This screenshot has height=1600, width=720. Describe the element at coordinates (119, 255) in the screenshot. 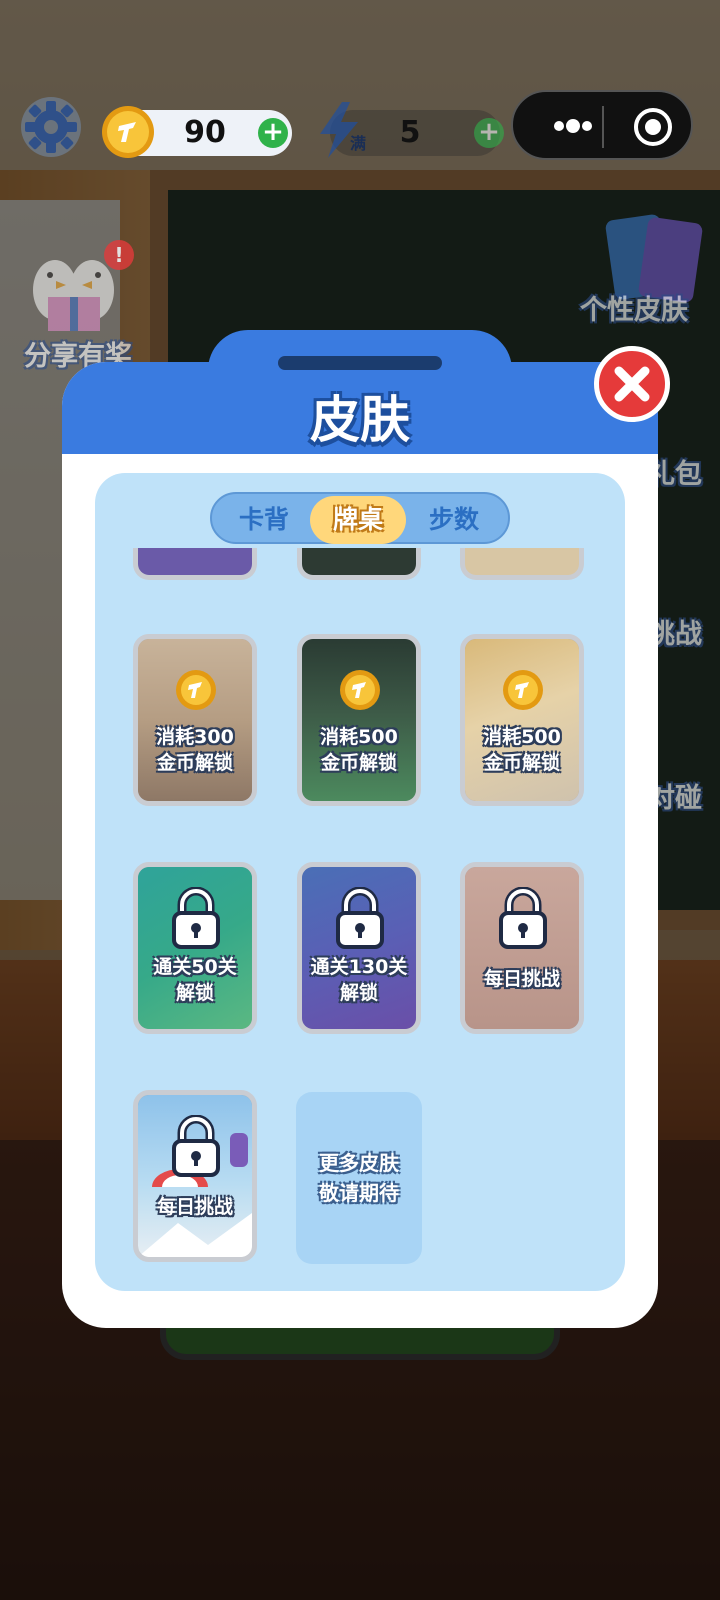

I see `notification-badge: !` at that location.